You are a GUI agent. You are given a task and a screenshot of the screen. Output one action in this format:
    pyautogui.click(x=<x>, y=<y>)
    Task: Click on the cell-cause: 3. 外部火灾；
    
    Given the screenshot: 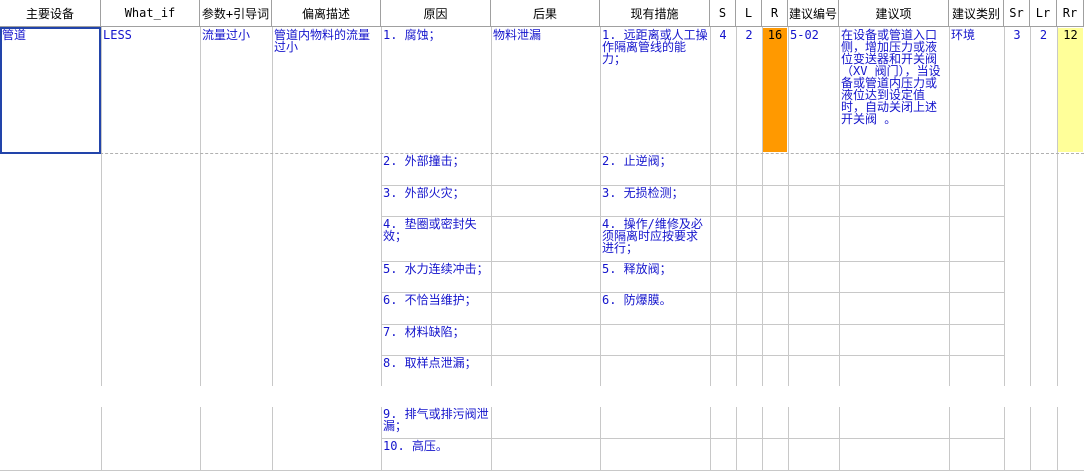 What is the action you would take?
    pyautogui.click(x=436, y=201)
    